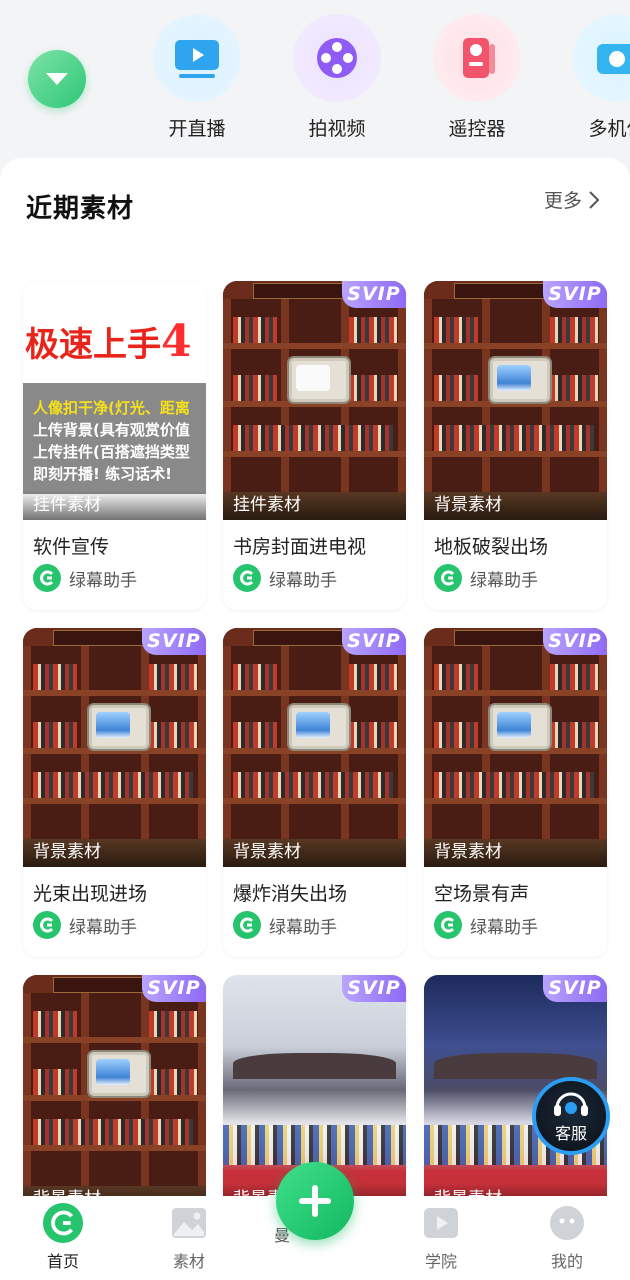 This screenshot has width=630, height=1280. What do you see at coordinates (337, 58) in the screenshot?
I see `film-reel-icon` at bounding box center [337, 58].